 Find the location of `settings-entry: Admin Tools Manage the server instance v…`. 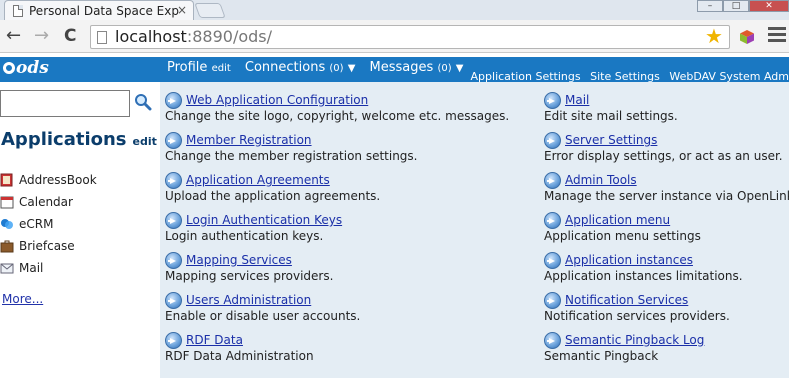

settings-entry: Admin Tools Manage the server instance v… is located at coordinates (666, 187).